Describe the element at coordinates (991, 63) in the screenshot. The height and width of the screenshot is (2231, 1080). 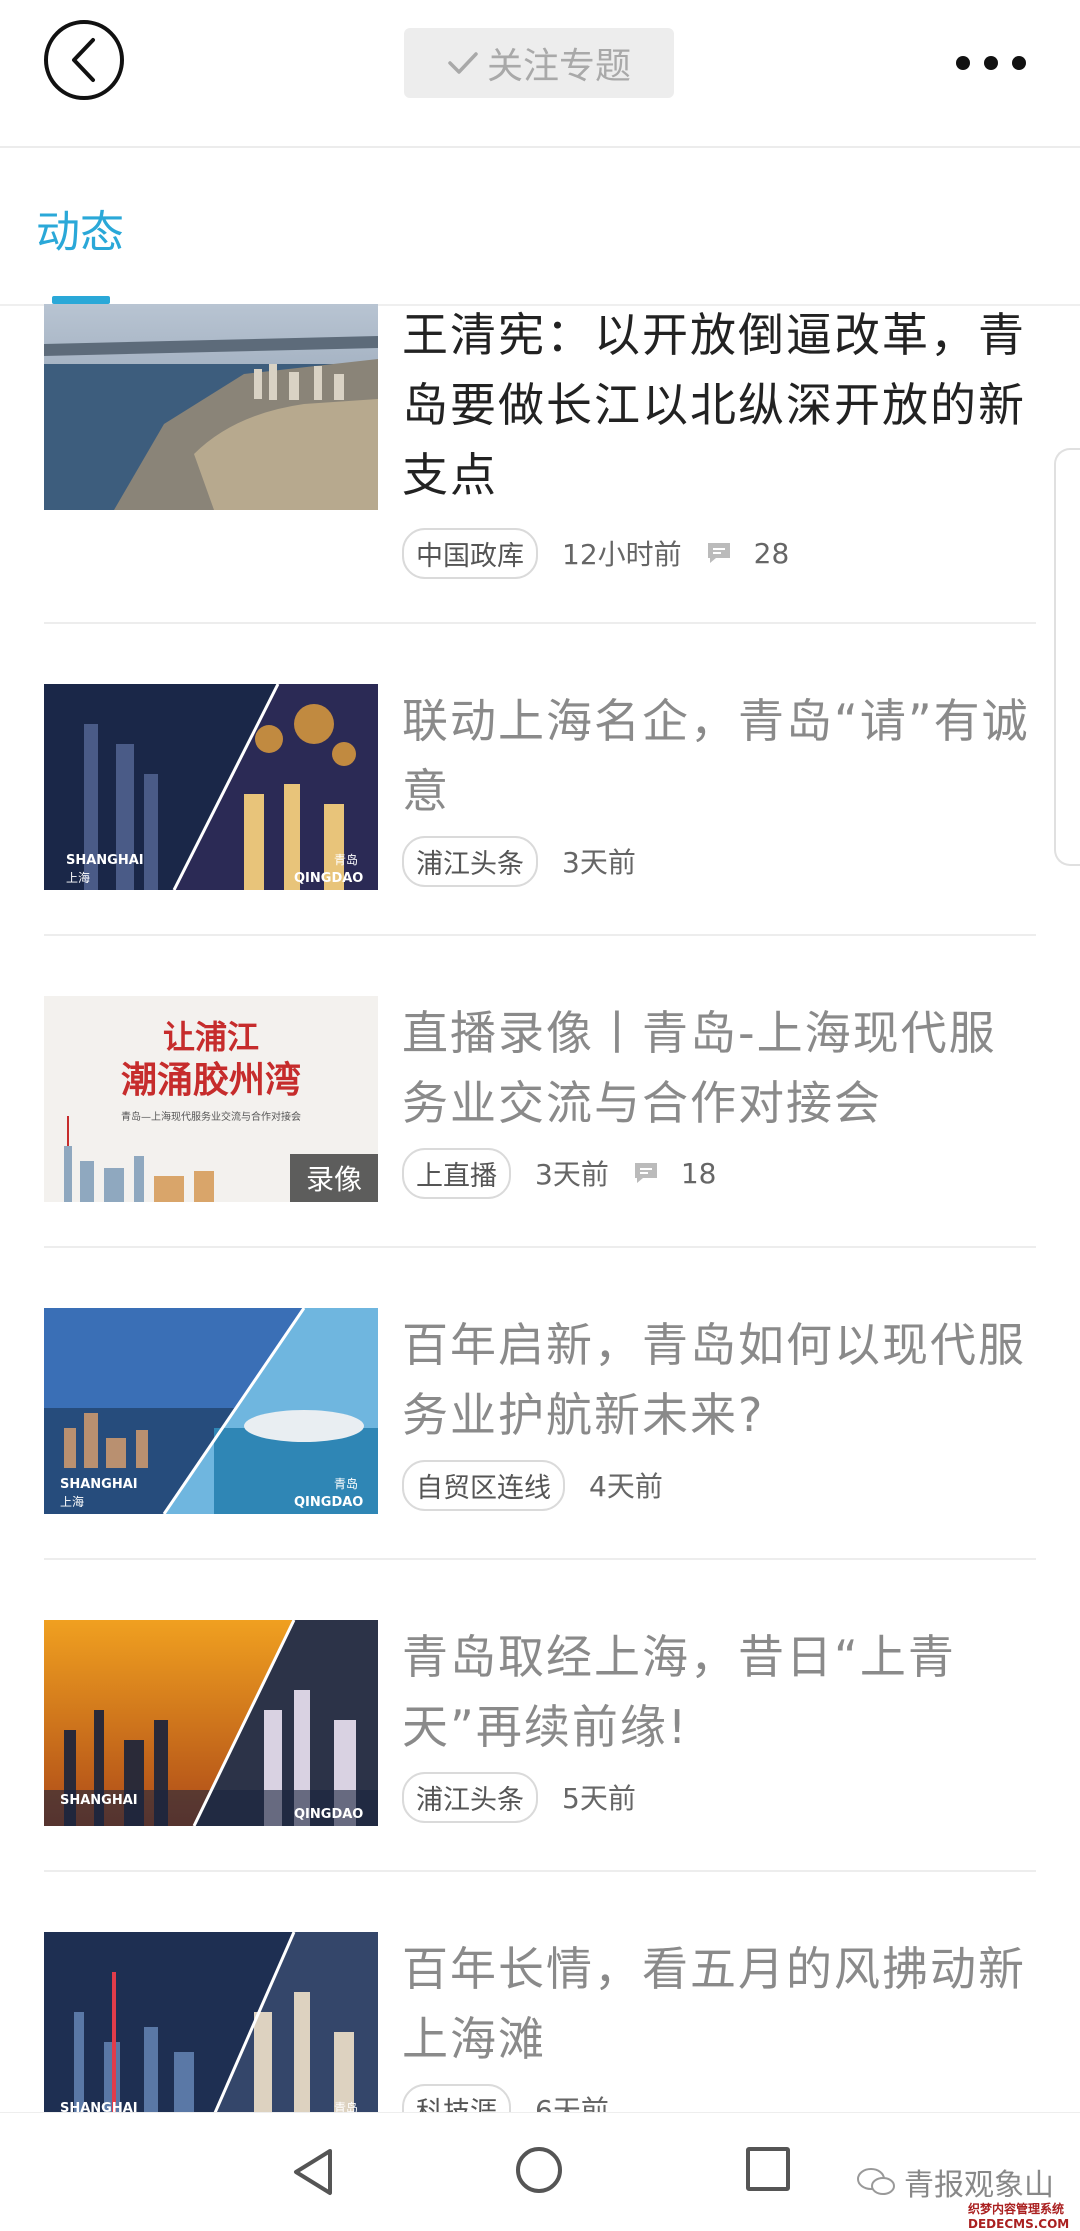
I see `more-dots-icon` at that location.